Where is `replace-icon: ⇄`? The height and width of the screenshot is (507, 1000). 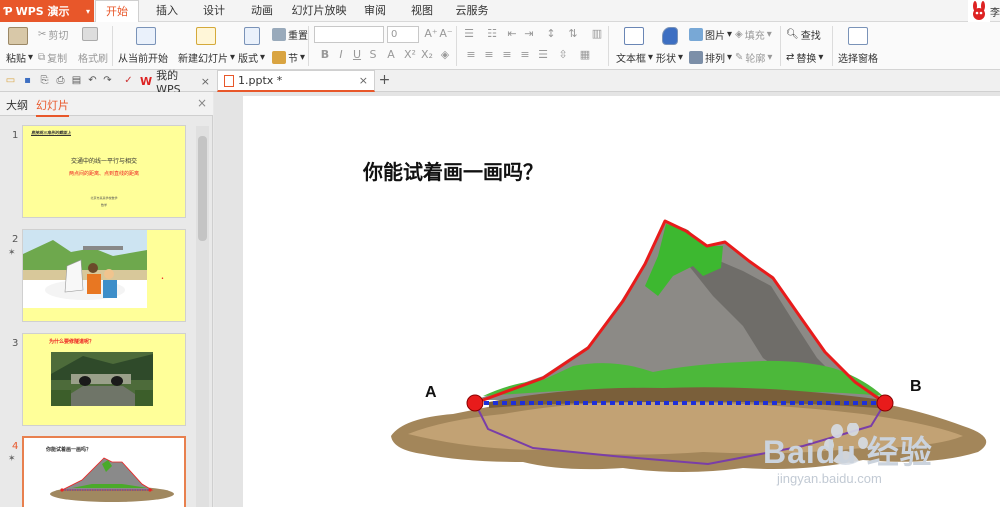 replace-icon: ⇄ is located at coordinates (790, 57).